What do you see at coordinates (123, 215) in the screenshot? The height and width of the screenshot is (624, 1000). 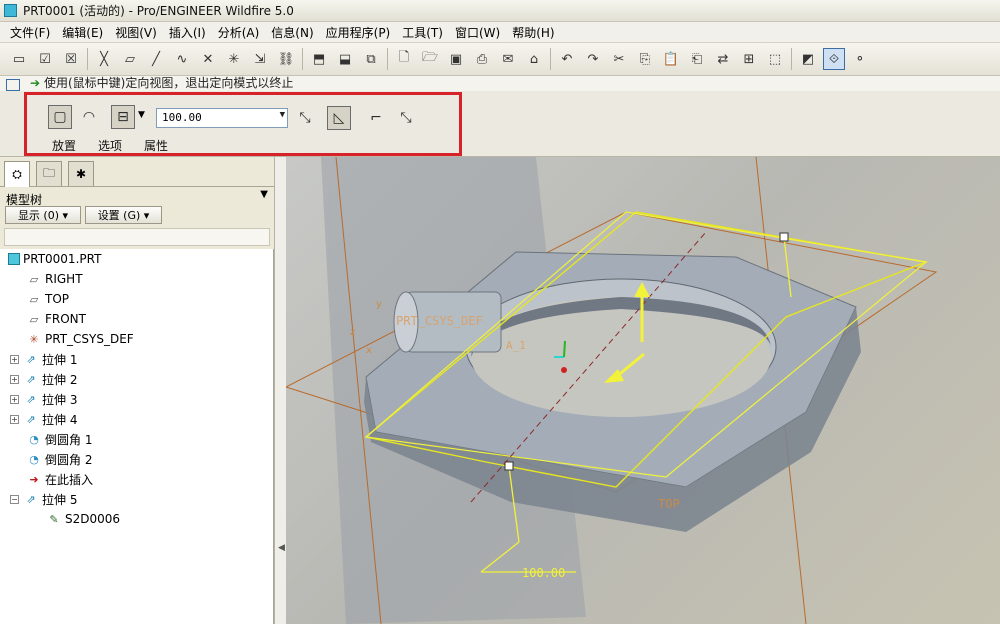 I see `settings-button: 设置 (G) ▾` at bounding box center [123, 215].